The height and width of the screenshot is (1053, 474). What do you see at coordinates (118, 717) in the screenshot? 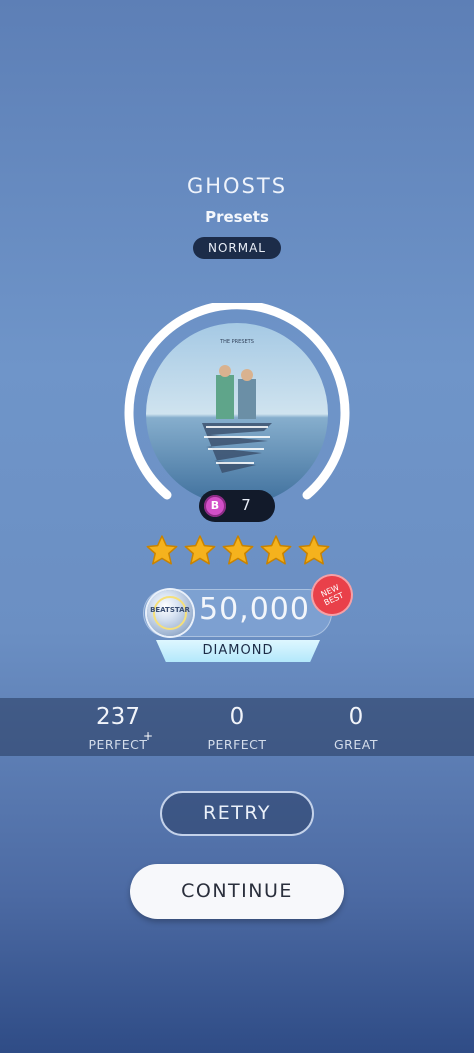
I see `perfect-plus-count: 237` at bounding box center [118, 717].